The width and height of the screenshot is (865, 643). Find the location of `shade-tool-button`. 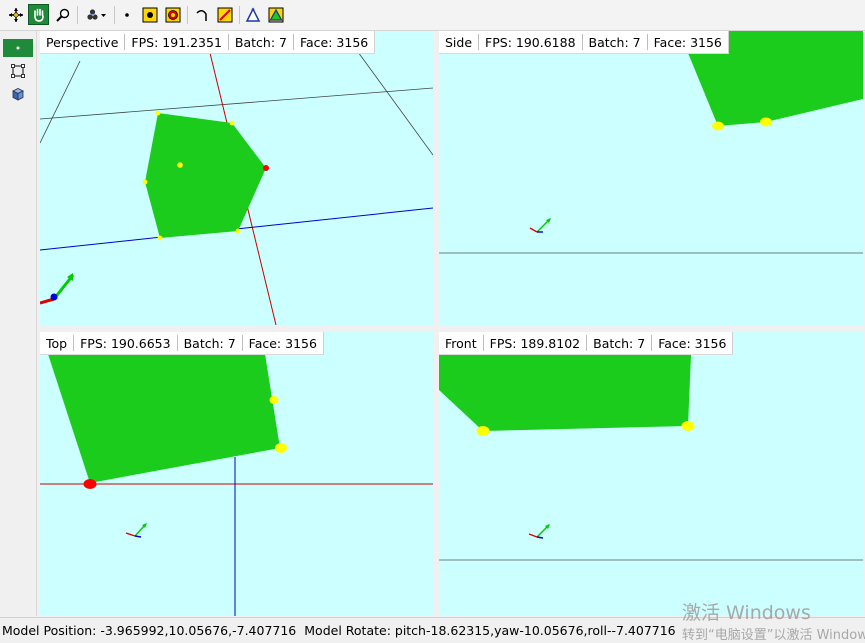

shade-tool-button is located at coordinates (18, 94).